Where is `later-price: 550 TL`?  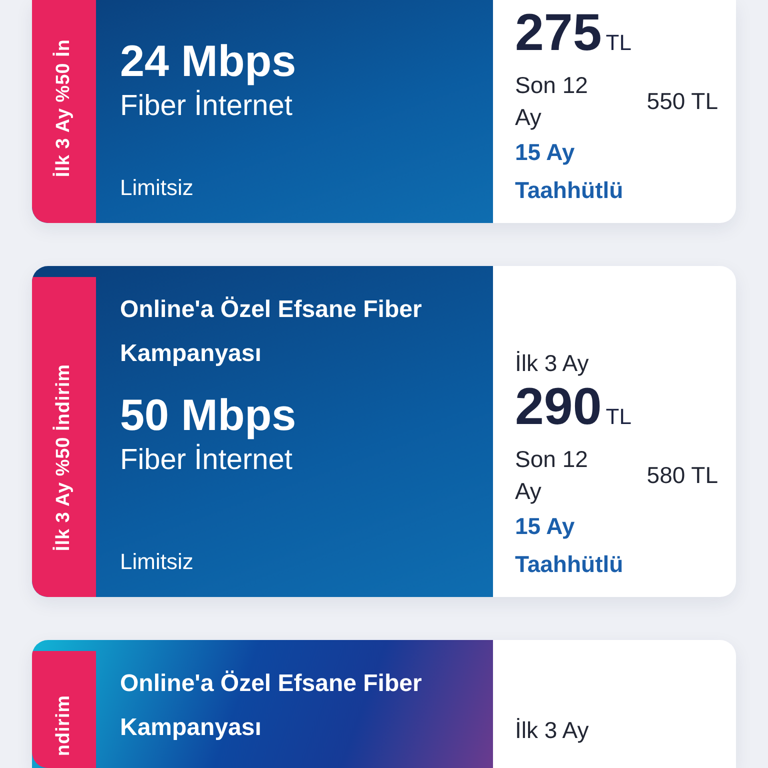 later-price: 550 TL is located at coordinates (682, 101).